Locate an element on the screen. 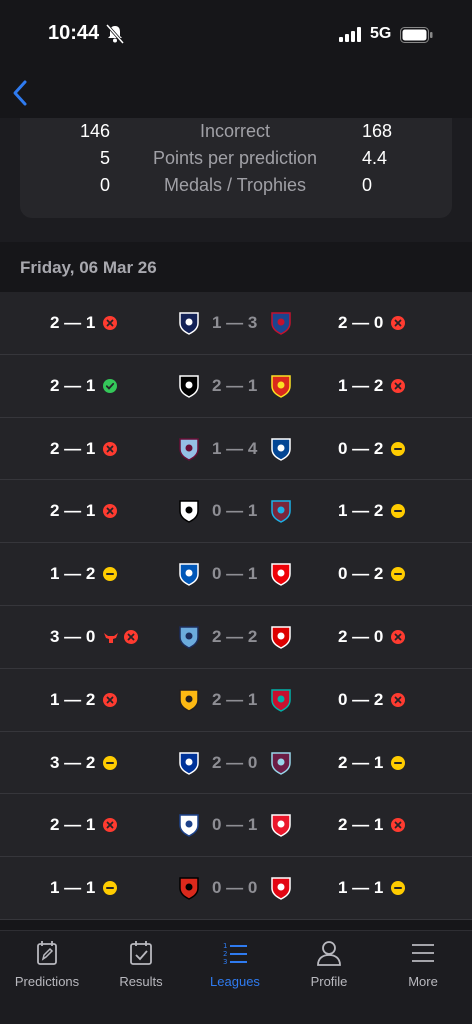 This screenshot has width=472, height=1024. back-chevron-icon is located at coordinates (21, 93).